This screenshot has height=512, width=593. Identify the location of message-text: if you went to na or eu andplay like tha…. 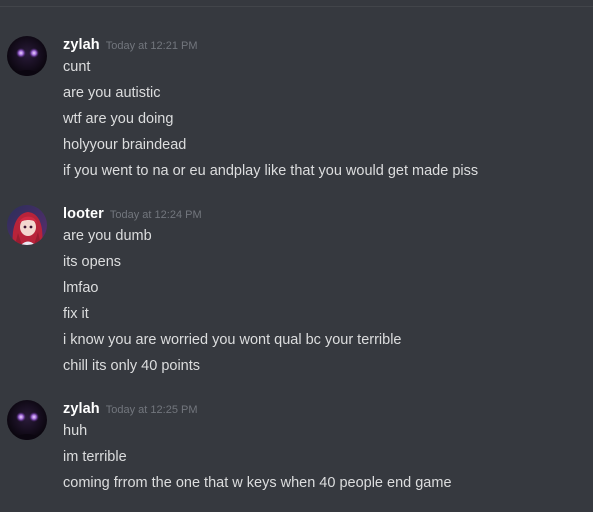
(271, 171).